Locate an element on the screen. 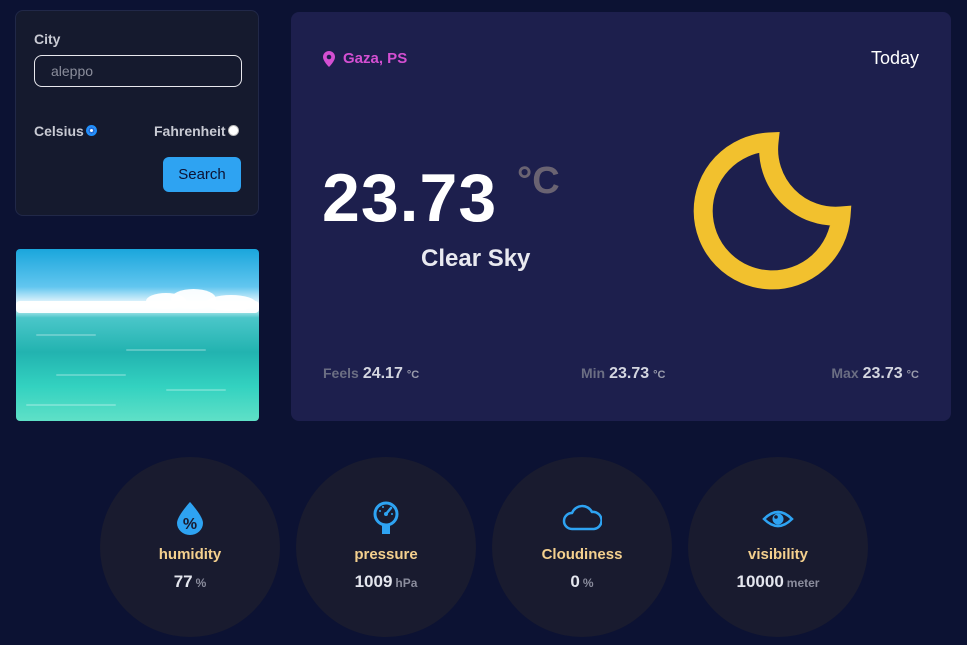 The image size is (967, 645). pressure-unit: hPa is located at coordinates (406, 583).